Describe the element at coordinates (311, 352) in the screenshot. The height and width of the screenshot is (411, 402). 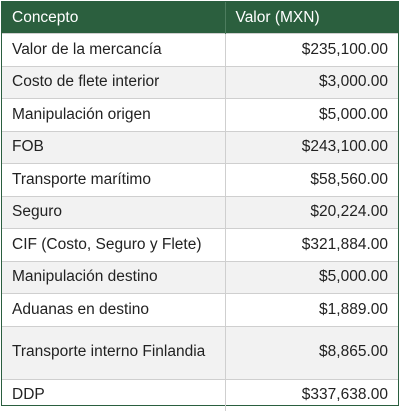
I see `valor-cell: $8,865.00` at that location.